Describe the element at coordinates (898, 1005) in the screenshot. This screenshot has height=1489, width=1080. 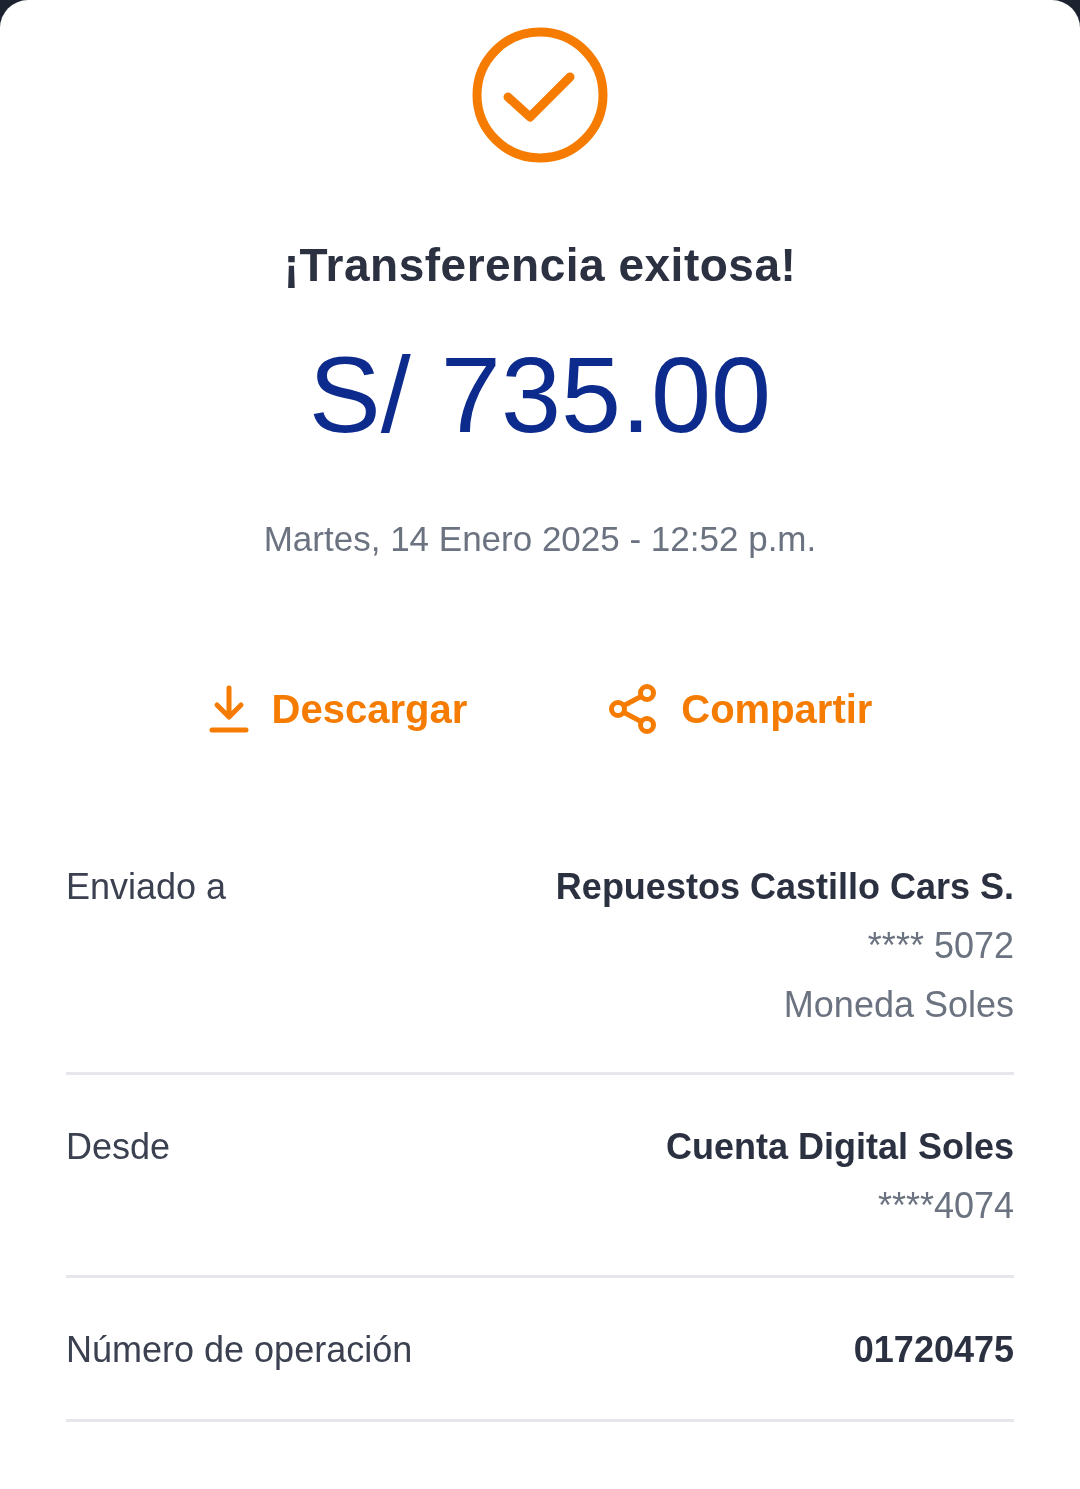
I see `detail-value: Moneda Soles` at that location.